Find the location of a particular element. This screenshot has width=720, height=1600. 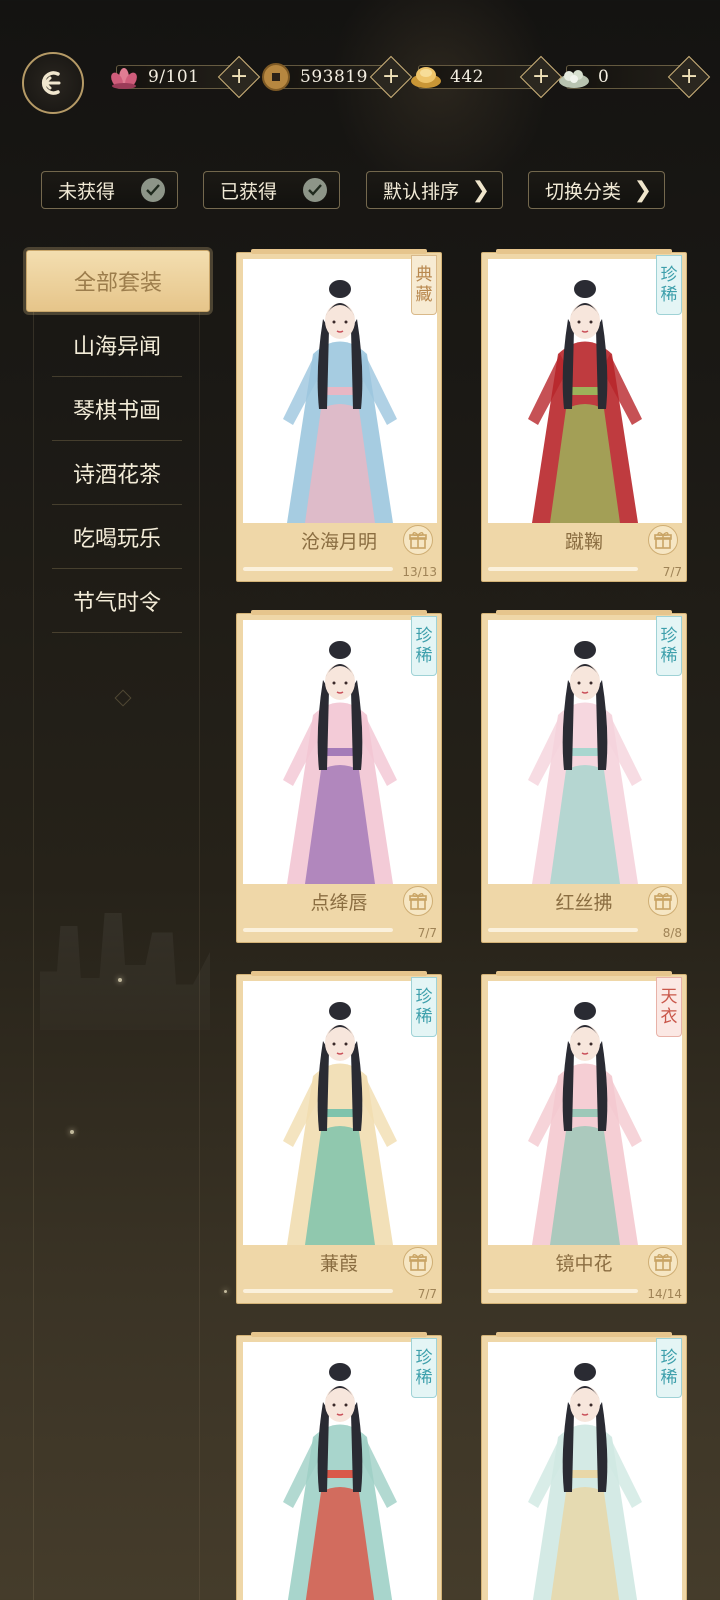

filter-not-obtained: 未获得 is located at coordinates (109, 190).